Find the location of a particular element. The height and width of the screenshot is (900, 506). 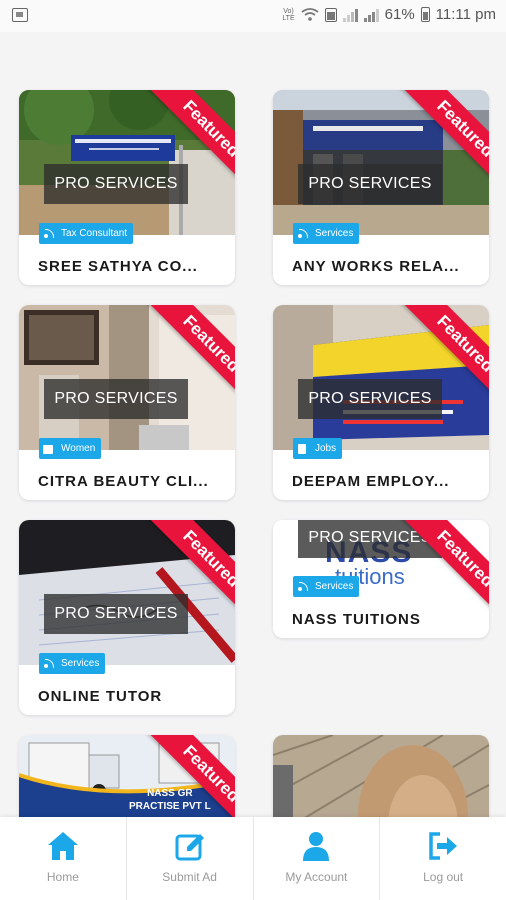

nav-my-account: My Account is located at coordinates (317, 858).